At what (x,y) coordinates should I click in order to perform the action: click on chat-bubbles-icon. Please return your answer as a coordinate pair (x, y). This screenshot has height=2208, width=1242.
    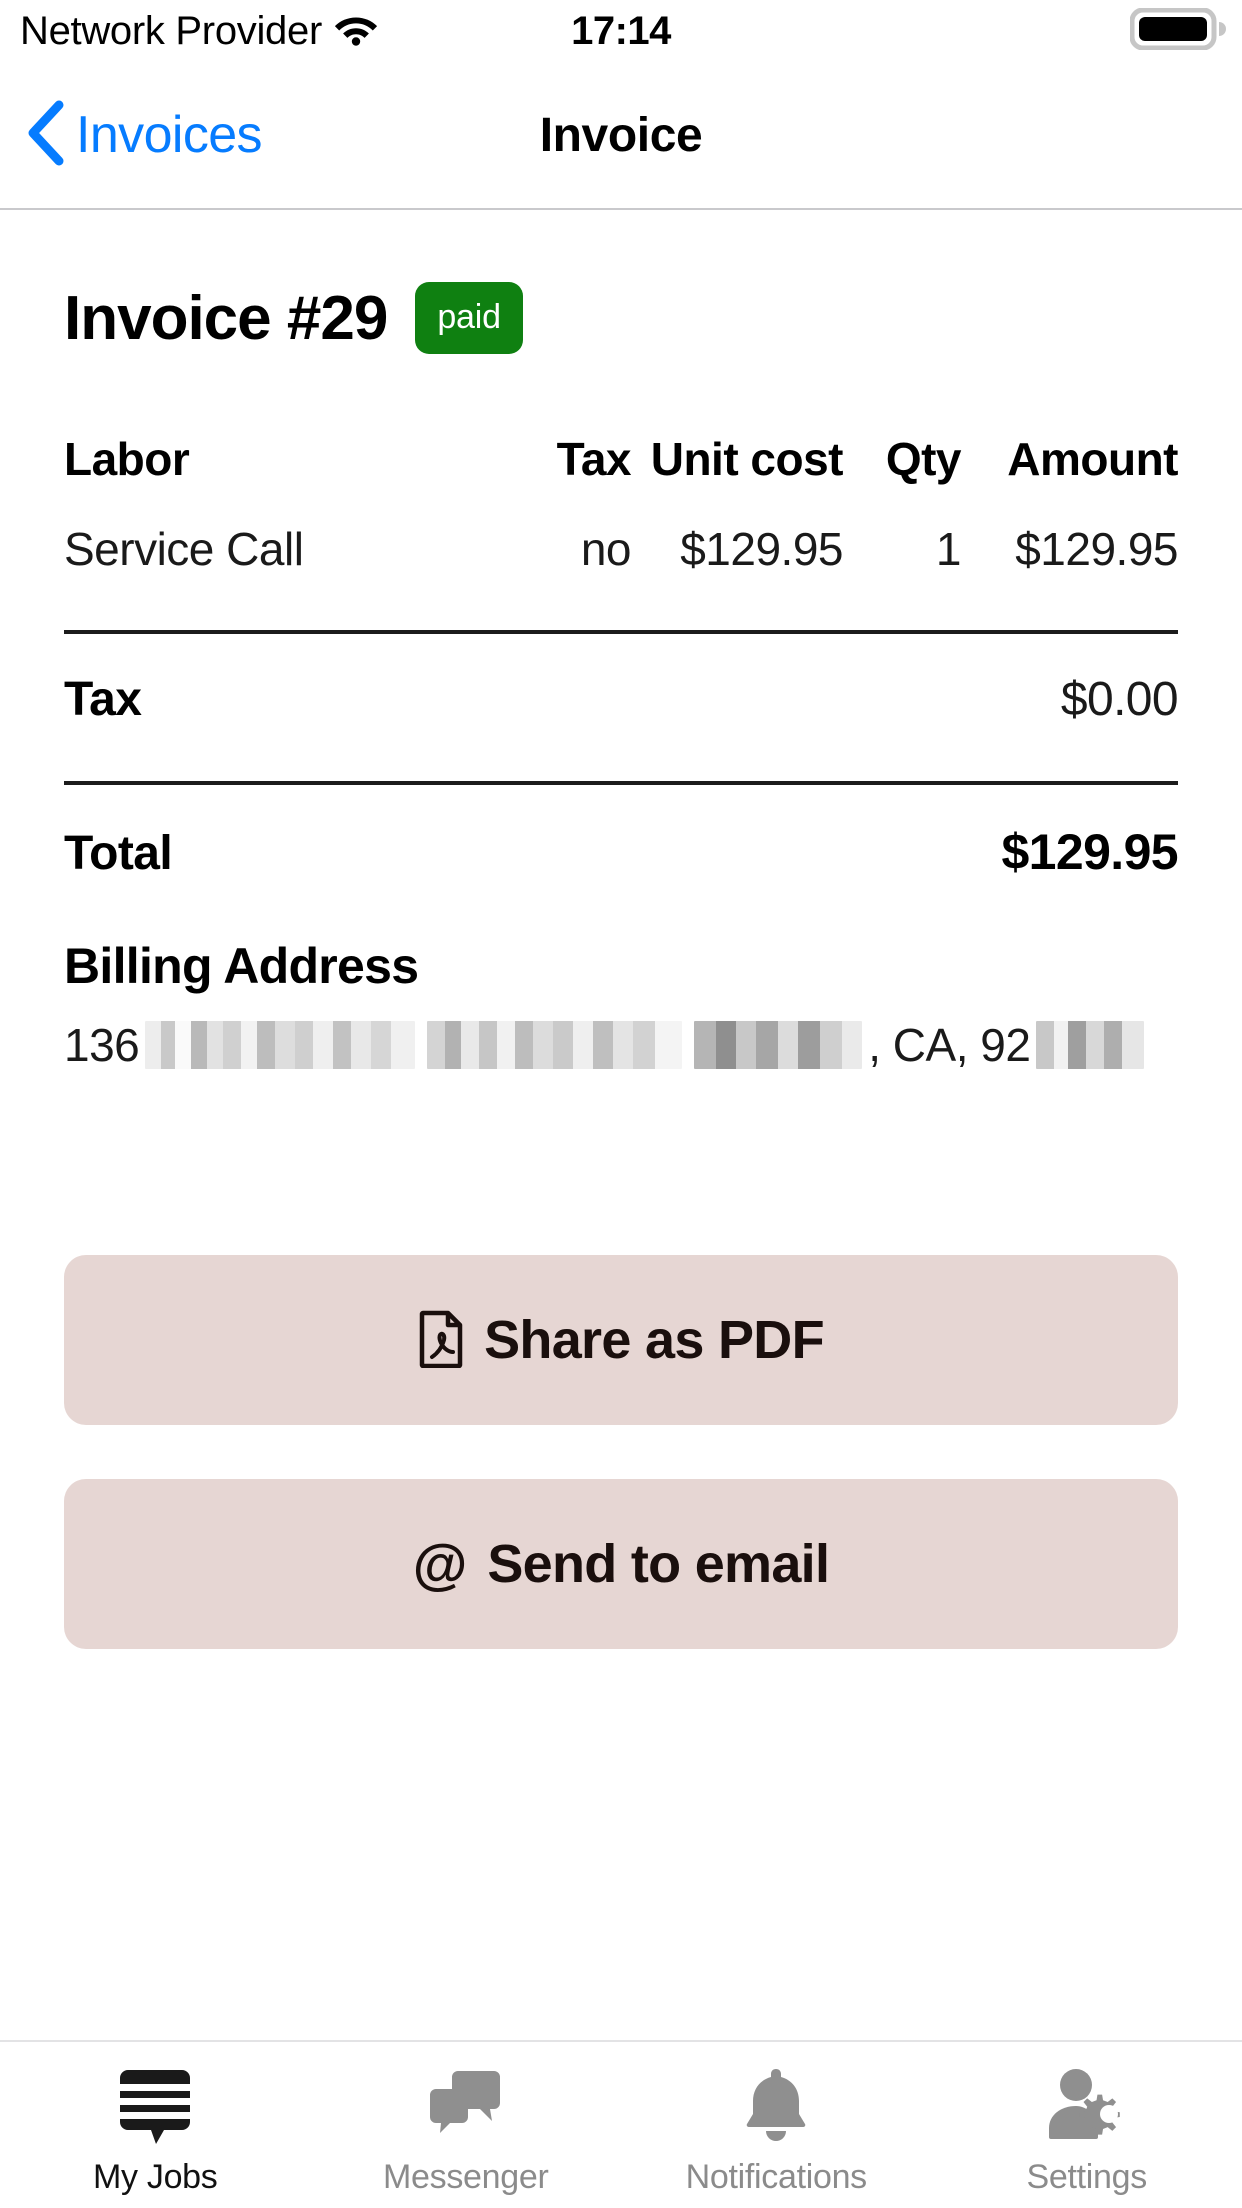
    Looking at the image, I should click on (466, 2105).